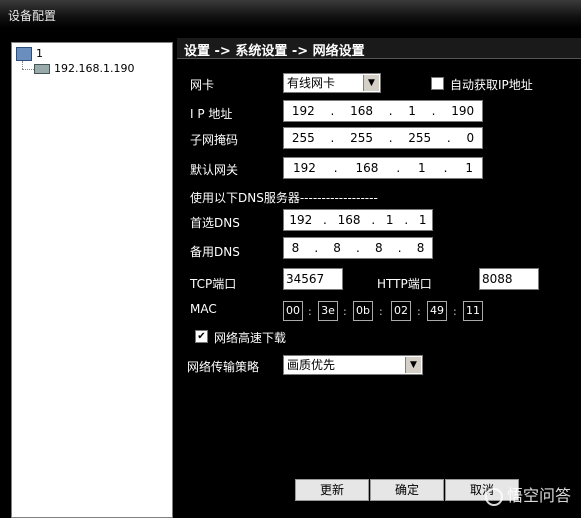 This screenshot has height=518, width=581. Describe the element at coordinates (337, 248) in the screenshot. I see `dns2-octet-2: 8` at that location.